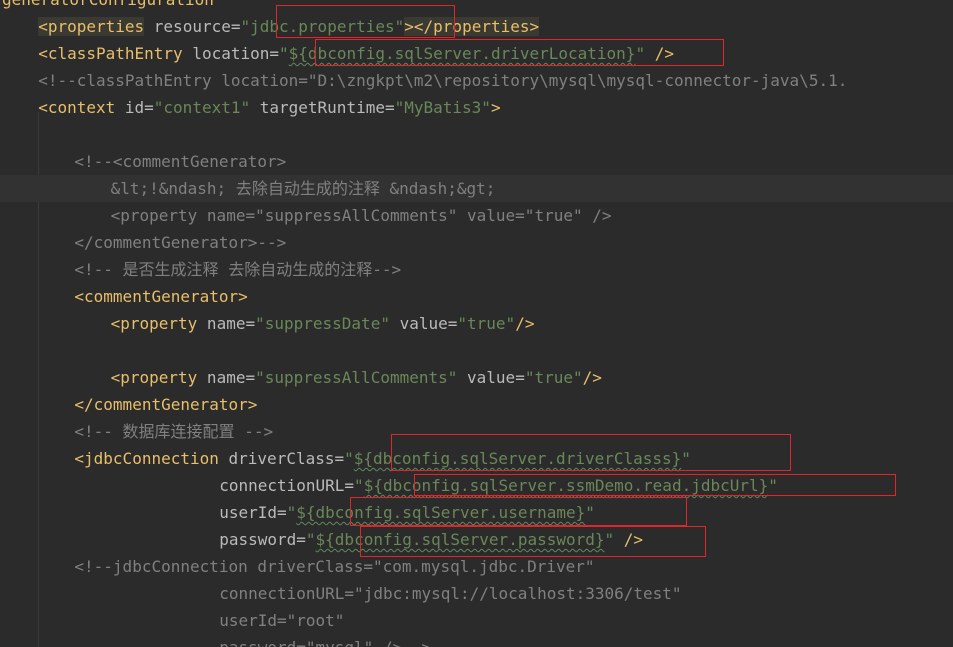 Image resolution: width=953 pixels, height=647 pixels. What do you see at coordinates (517, 458) in the screenshot?
I see `code-token: ${dbconfig.sqlServer.driverClasss}` at bounding box center [517, 458].